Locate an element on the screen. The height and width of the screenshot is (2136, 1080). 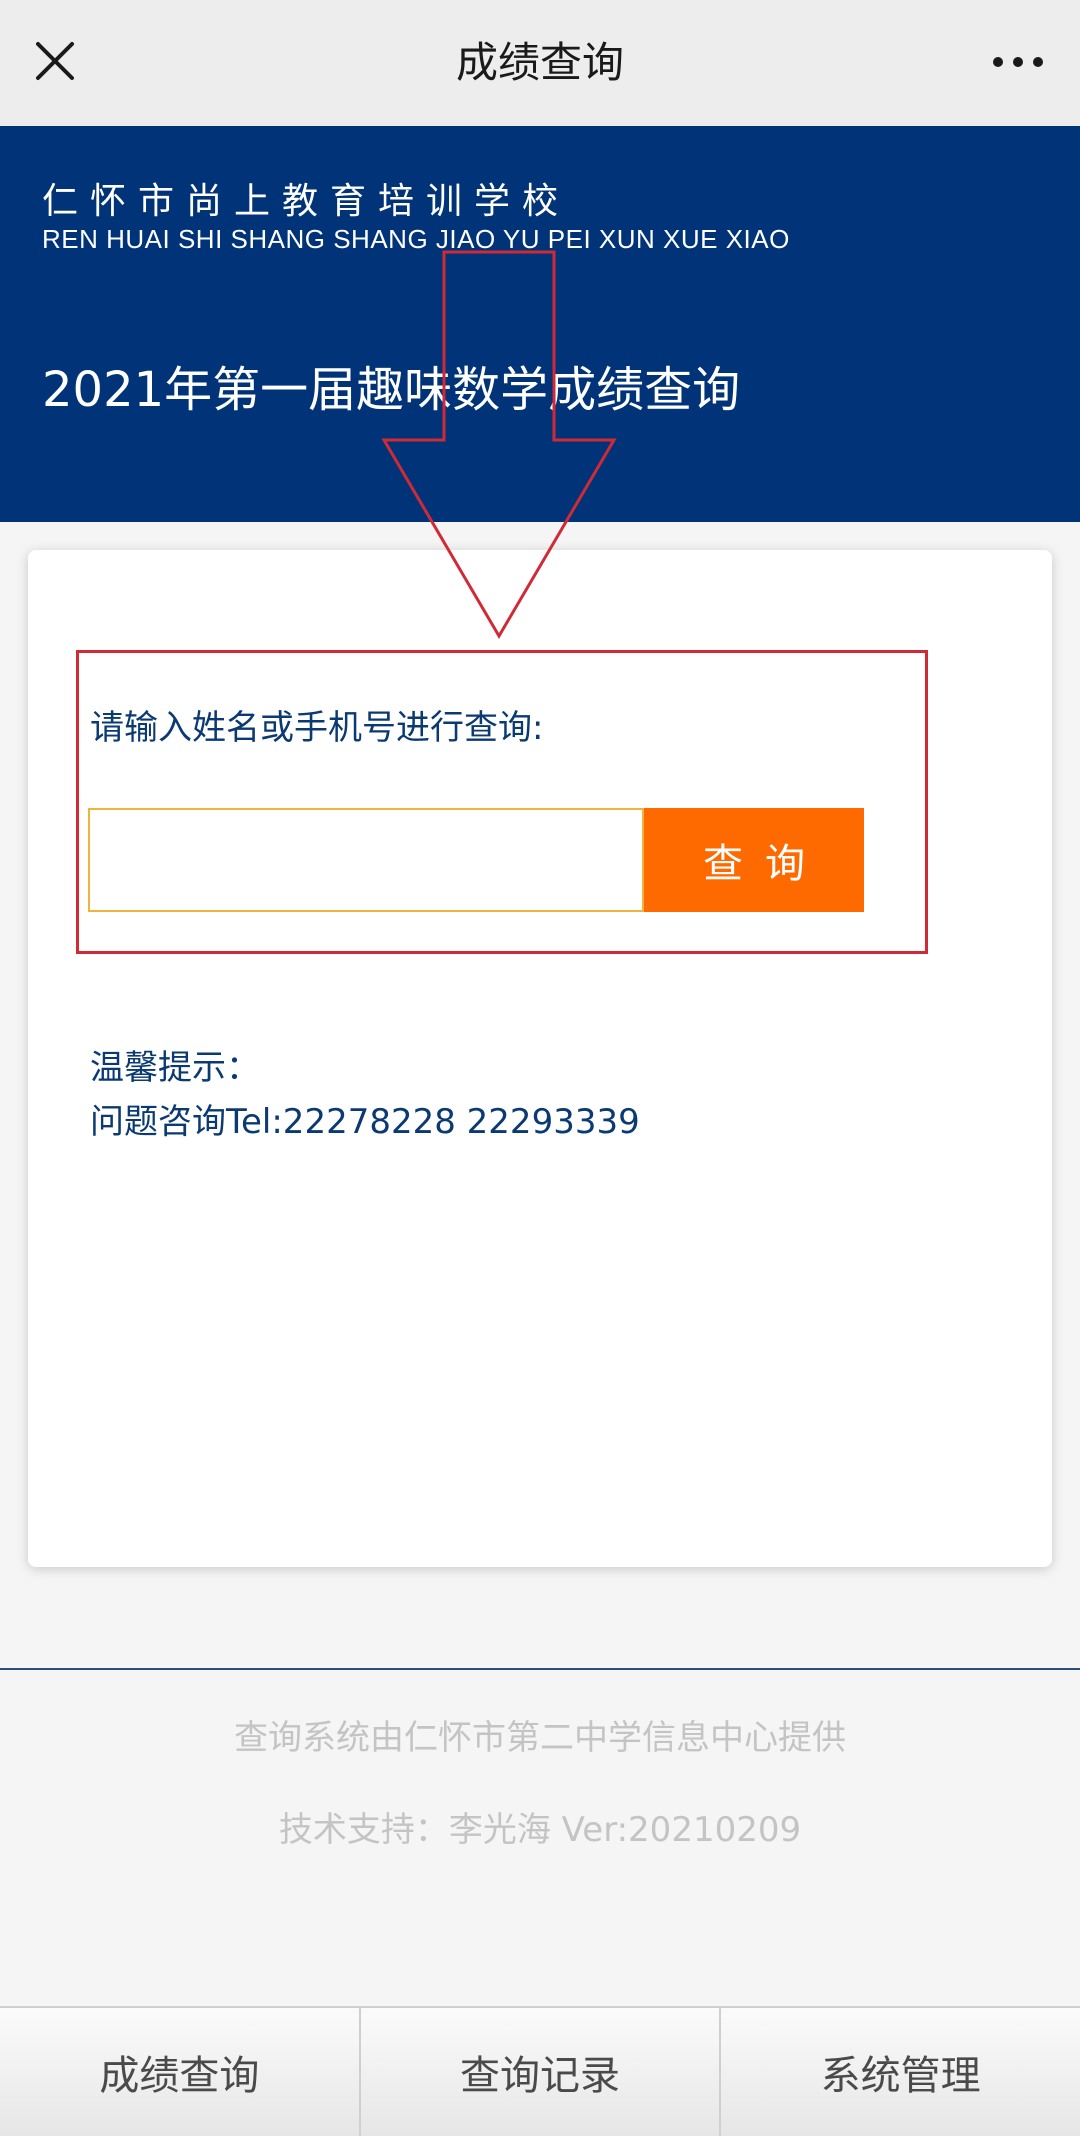
name-or-phone-input is located at coordinates (366, 860).